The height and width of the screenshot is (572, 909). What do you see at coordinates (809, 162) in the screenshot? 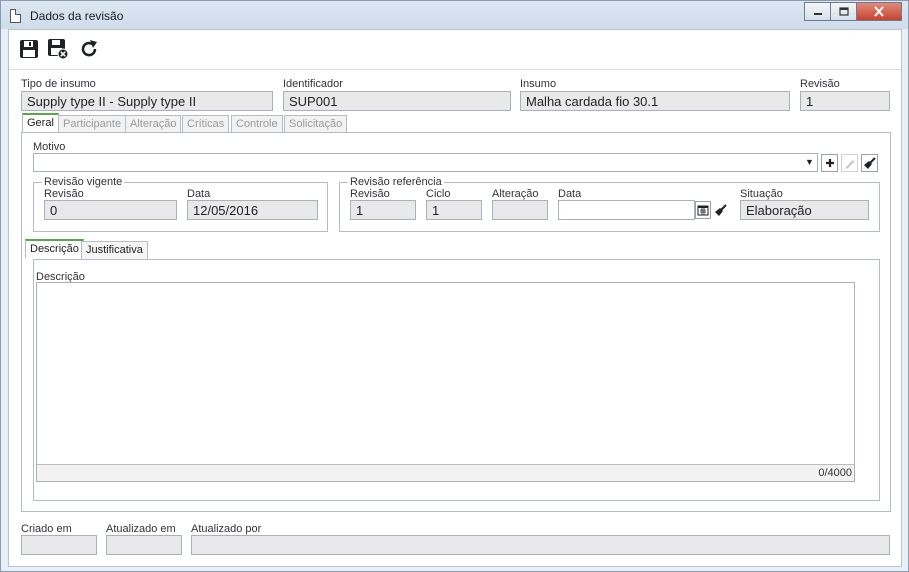
I see `chevron-down-icon: ▼` at bounding box center [809, 162].